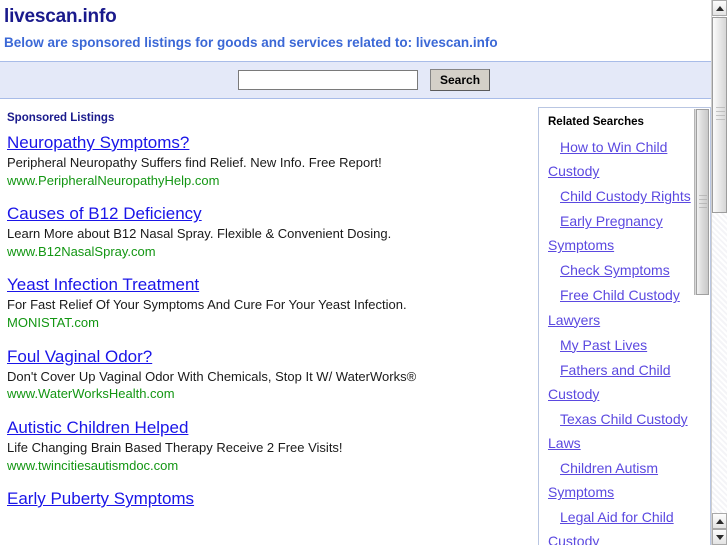  I want to click on search-button: Search, so click(460, 80).